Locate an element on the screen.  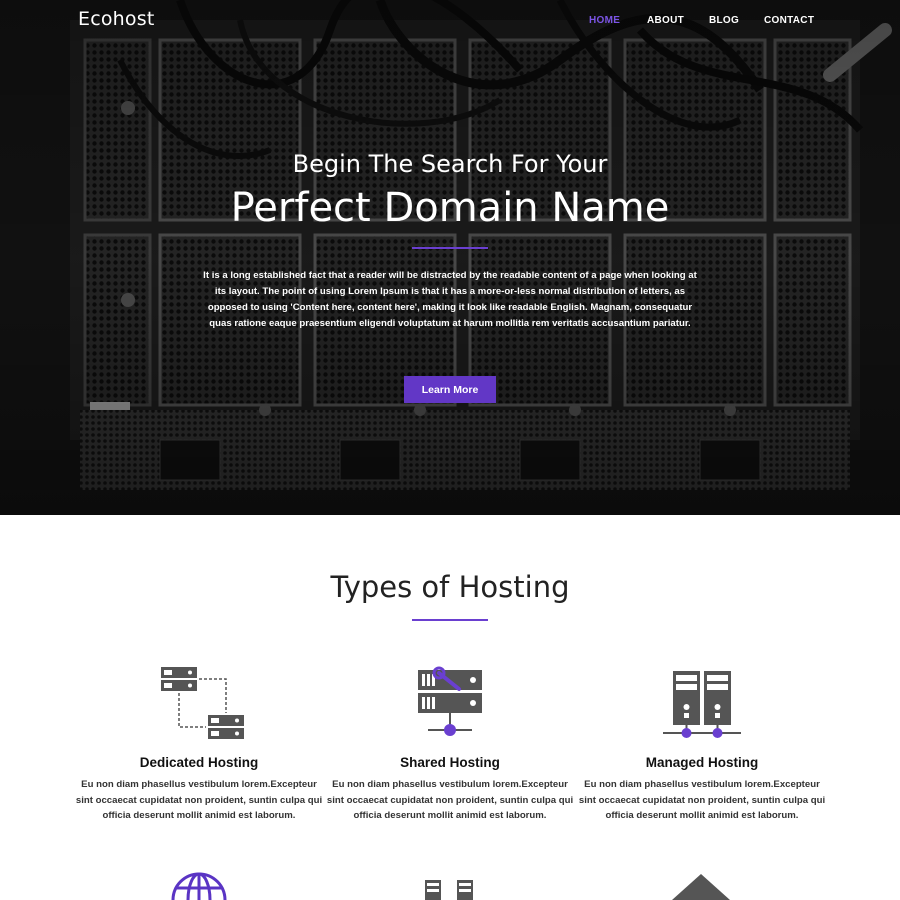
card-title: Dedicated Hosting is located at coordinates (199, 762).